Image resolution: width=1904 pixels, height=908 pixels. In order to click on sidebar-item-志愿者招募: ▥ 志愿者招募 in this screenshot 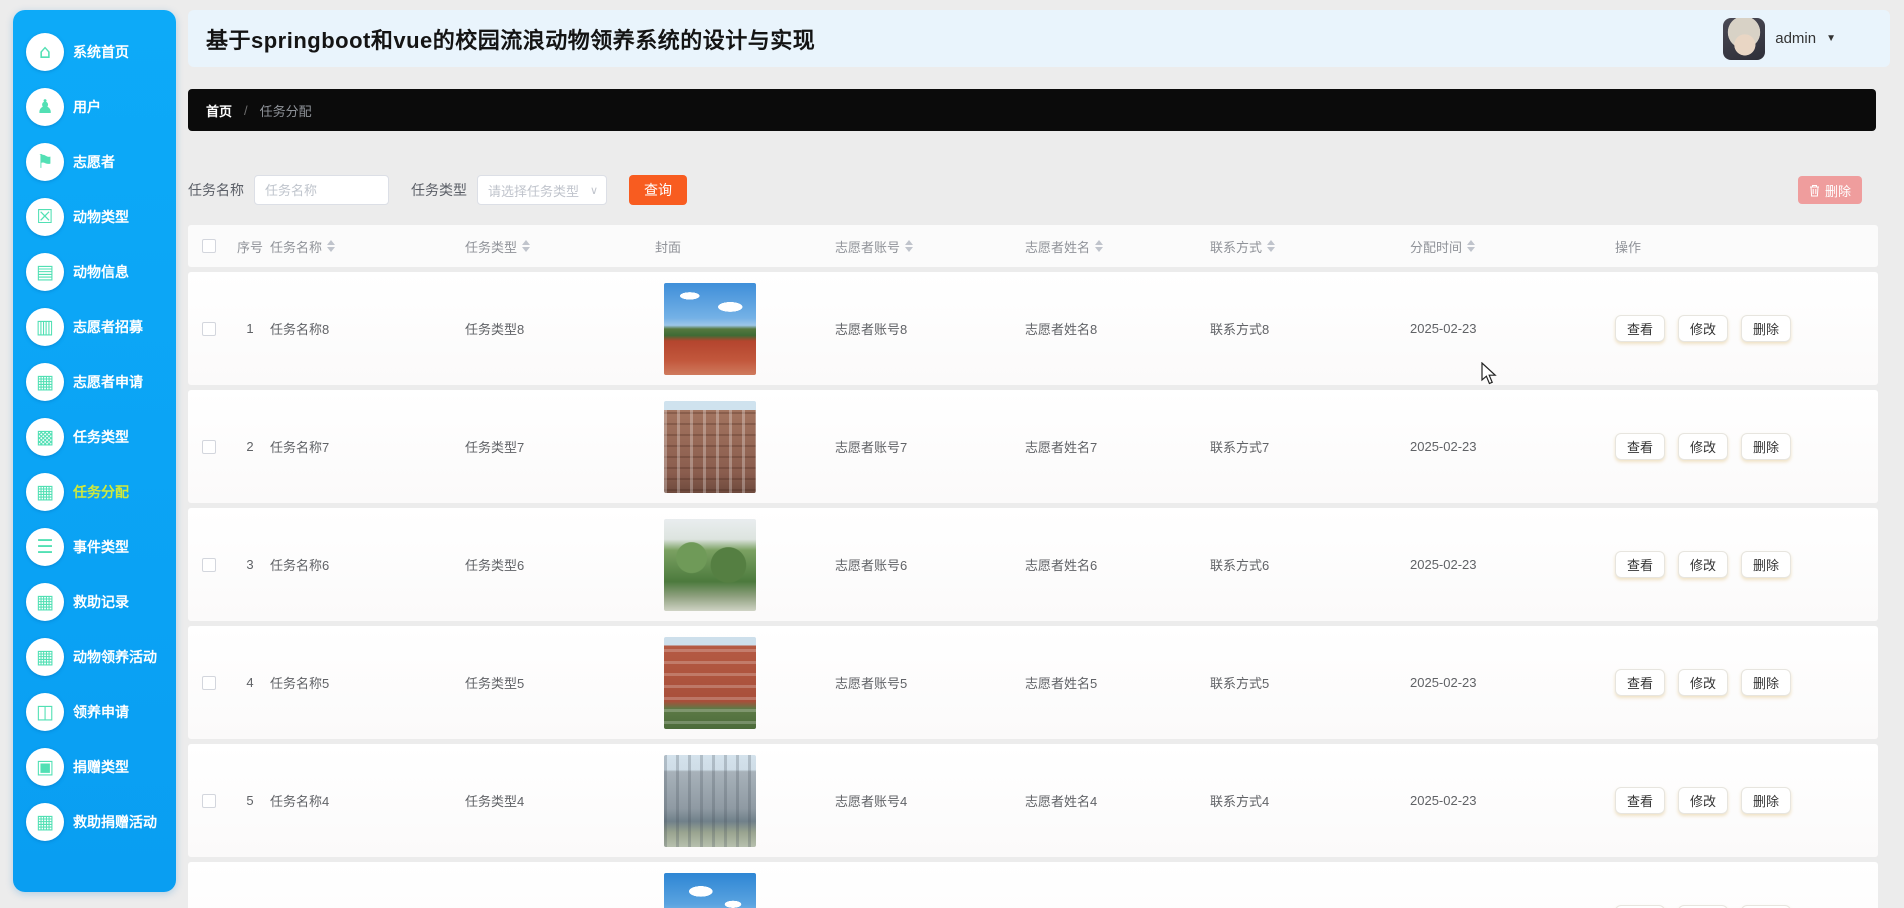, I will do `click(94, 326)`.